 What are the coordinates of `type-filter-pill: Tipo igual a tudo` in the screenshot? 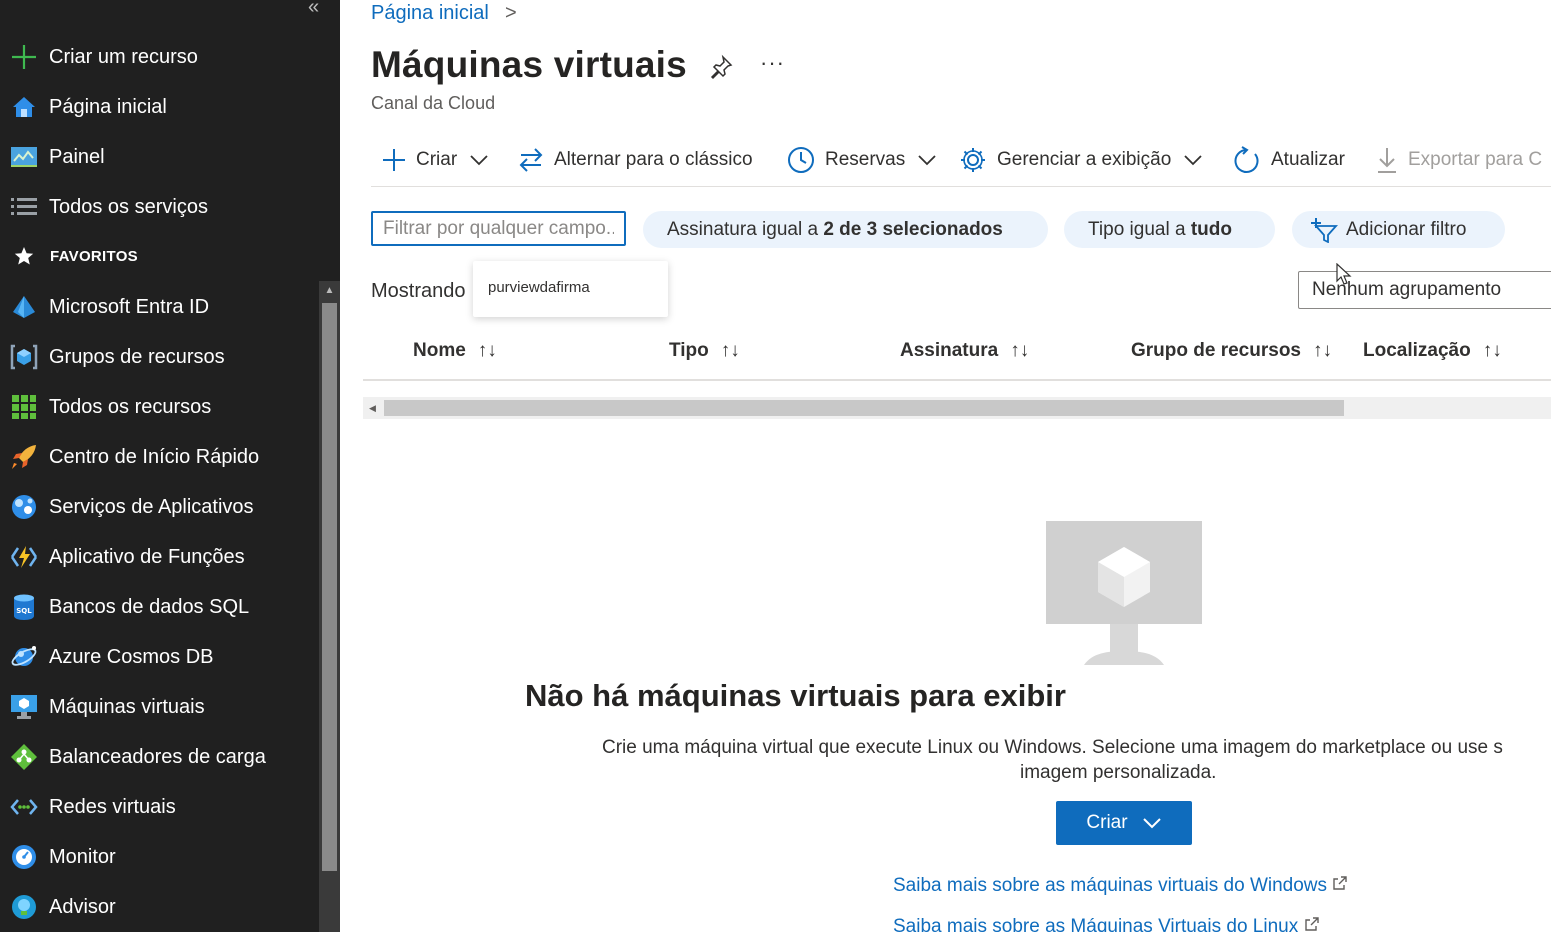 It's located at (1169, 229).